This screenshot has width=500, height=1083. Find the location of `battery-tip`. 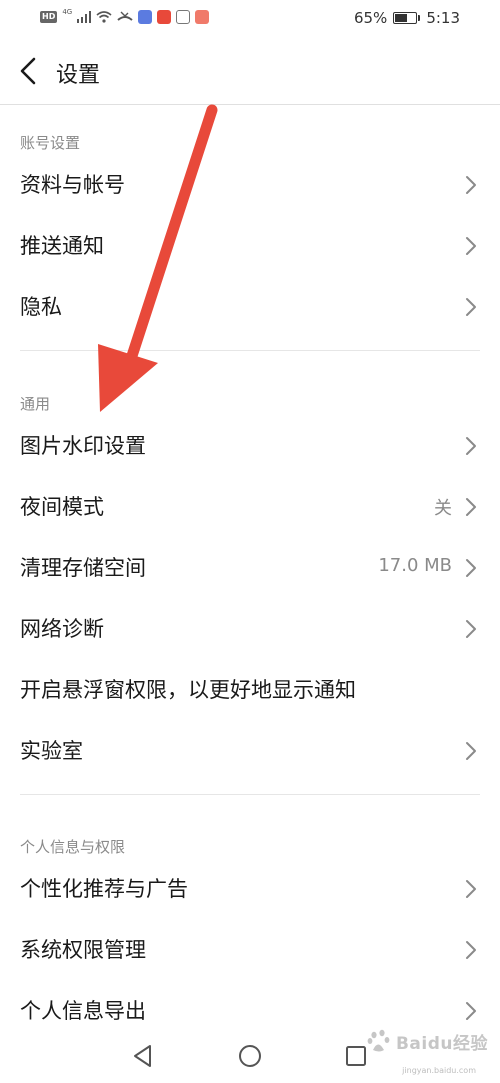

battery-tip is located at coordinates (419, 18).